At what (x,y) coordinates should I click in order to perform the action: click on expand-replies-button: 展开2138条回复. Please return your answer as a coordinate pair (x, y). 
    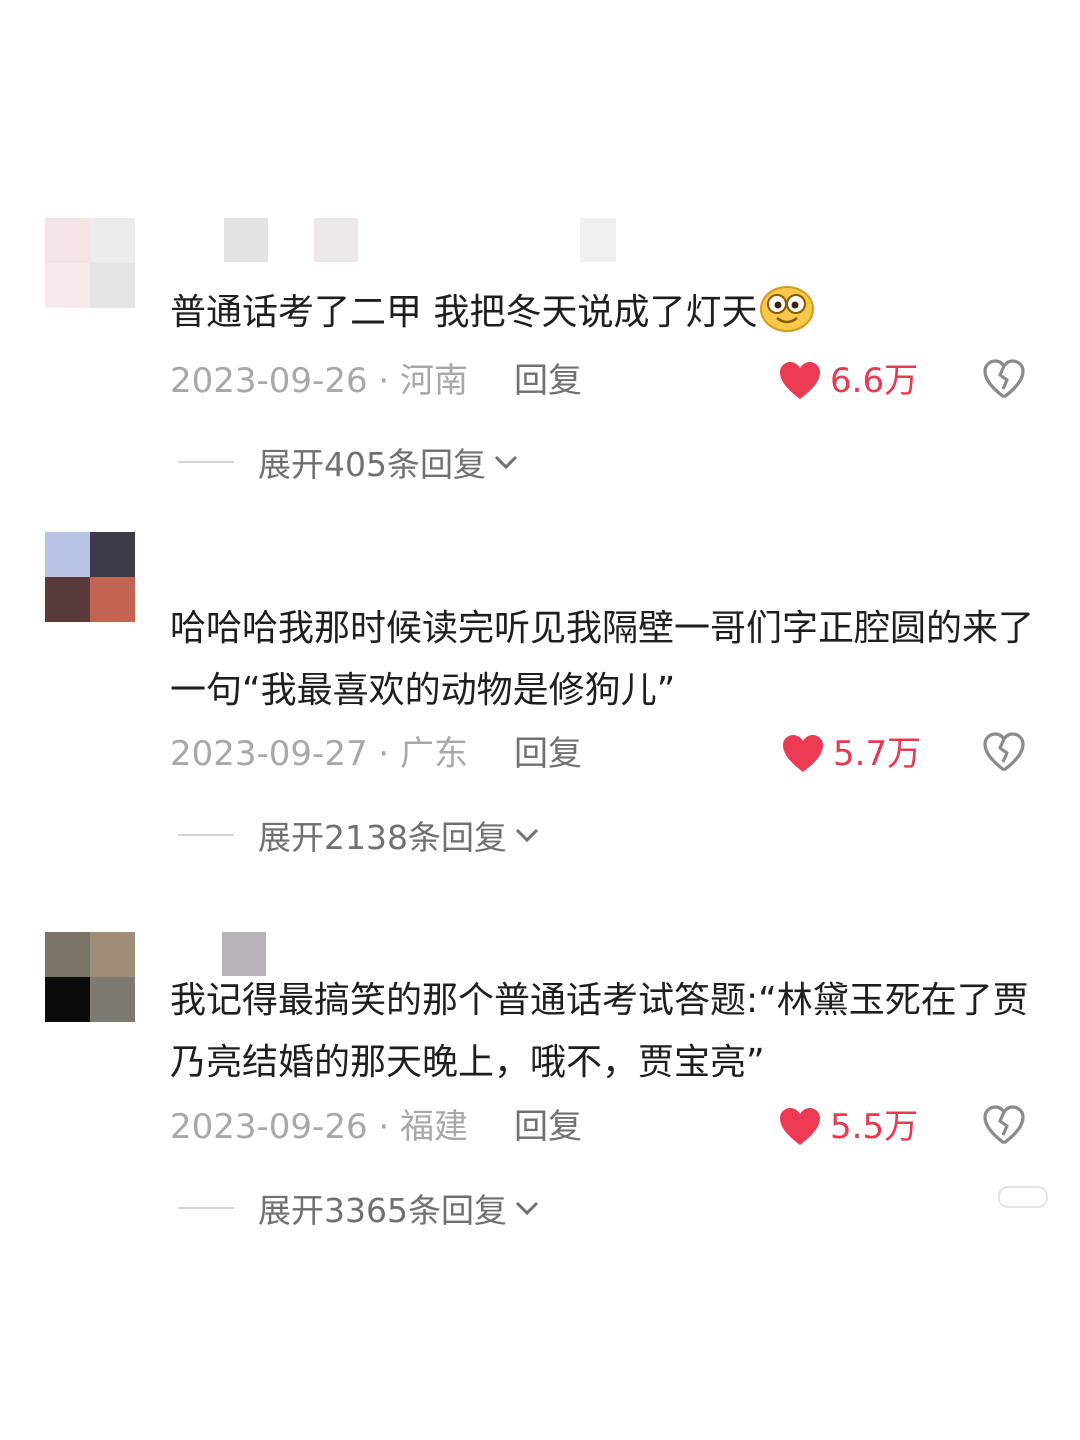
    Looking at the image, I should click on (359, 835).